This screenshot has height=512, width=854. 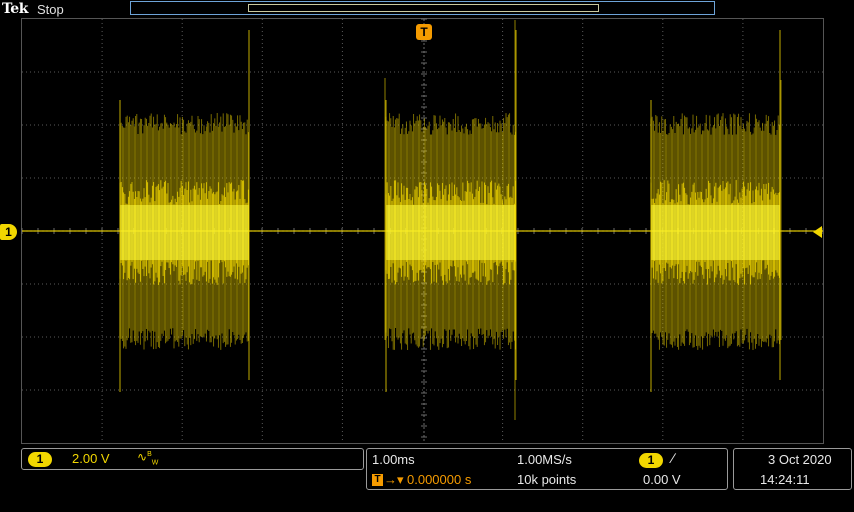 I want to click on sample-rate: 1.00MS/s, so click(x=544, y=459).